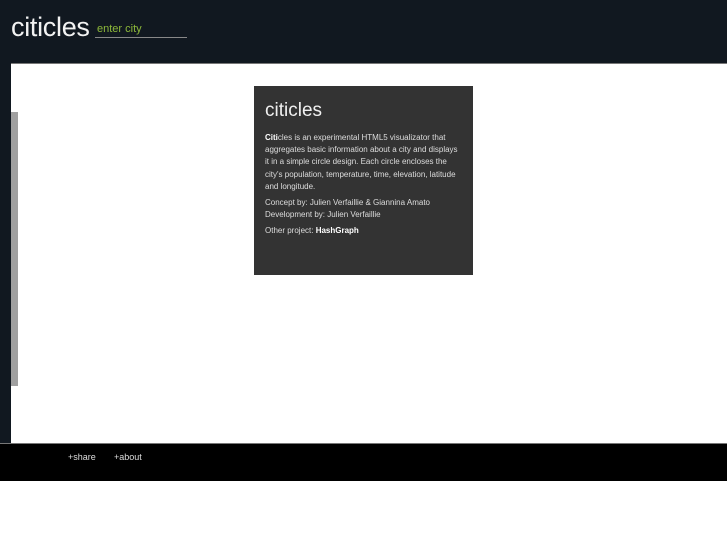 The image size is (727, 545). I want to click on about-link: +about, so click(128, 457).